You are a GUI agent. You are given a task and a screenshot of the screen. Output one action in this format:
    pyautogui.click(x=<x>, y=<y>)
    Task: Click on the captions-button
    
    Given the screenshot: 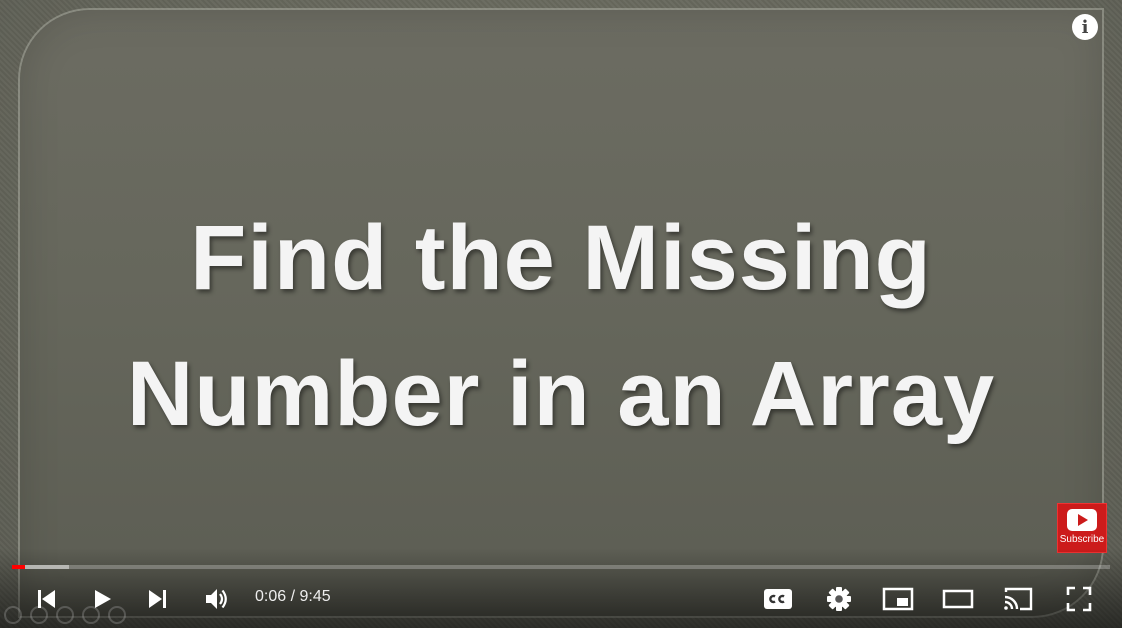 What is the action you would take?
    pyautogui.click(x=778, y=599)
    